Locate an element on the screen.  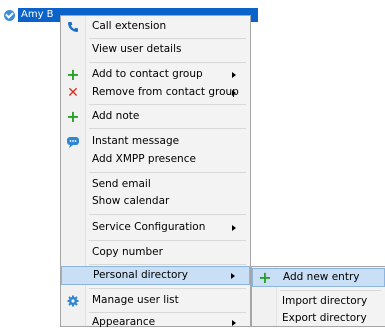
menu-item-personal-directory: Personal directory is located at coordinates (155, 275).